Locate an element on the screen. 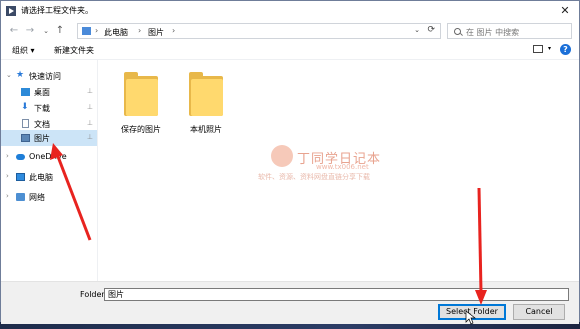  title-bar: 请选择工程文件夹。 ✕ is located at coordinates (290, 11).